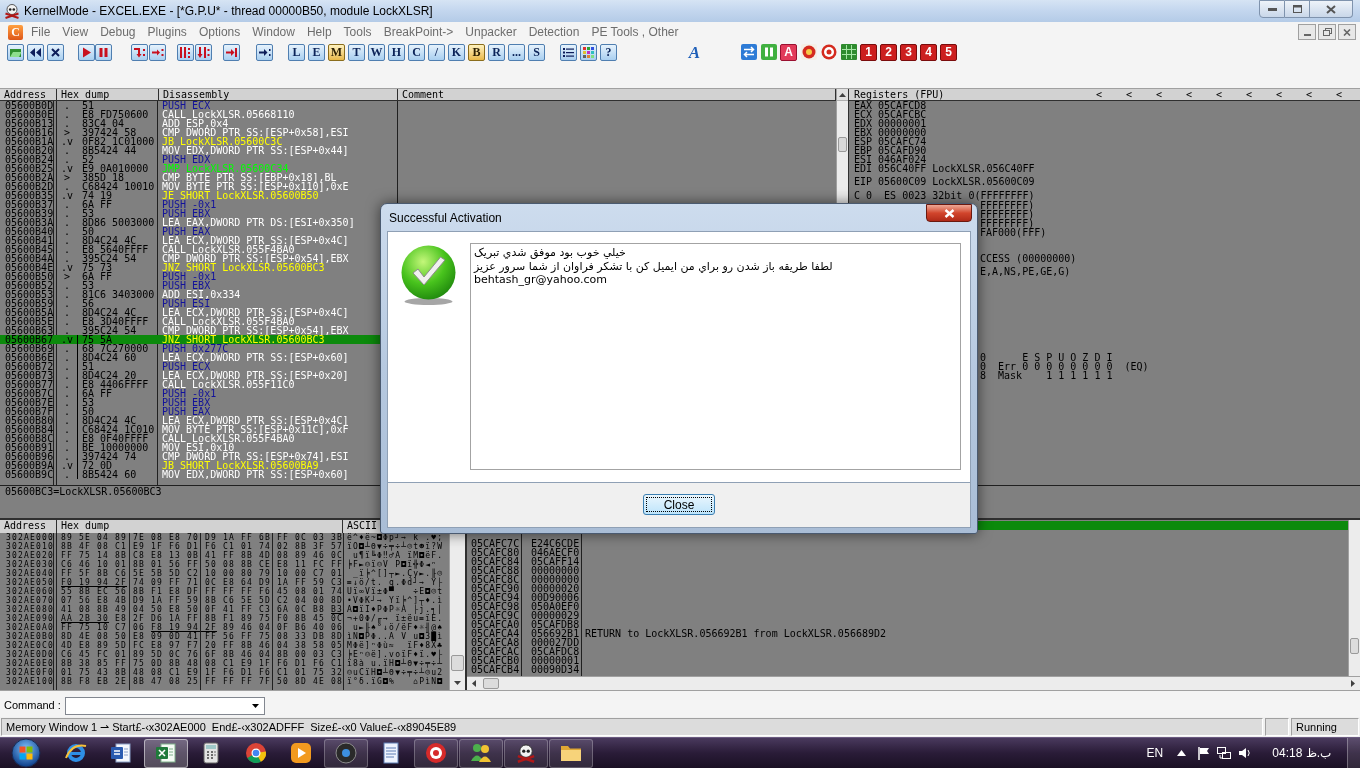 This screenshot has height=768, width=1360. I want to click on minimize-button, so click(1272, 9).